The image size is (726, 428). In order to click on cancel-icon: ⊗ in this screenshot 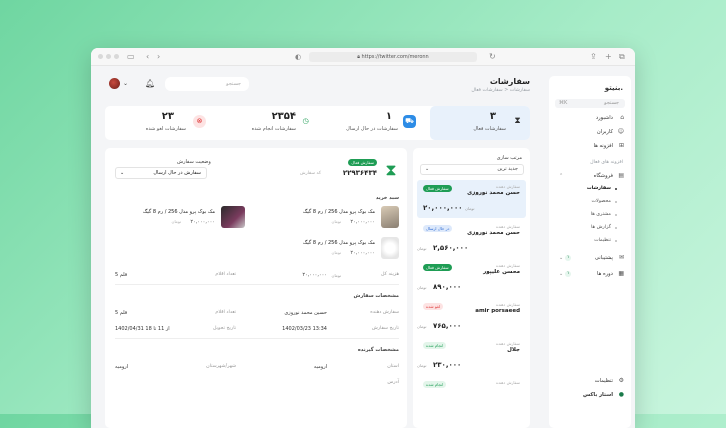, I will do `click(199, 121)`.